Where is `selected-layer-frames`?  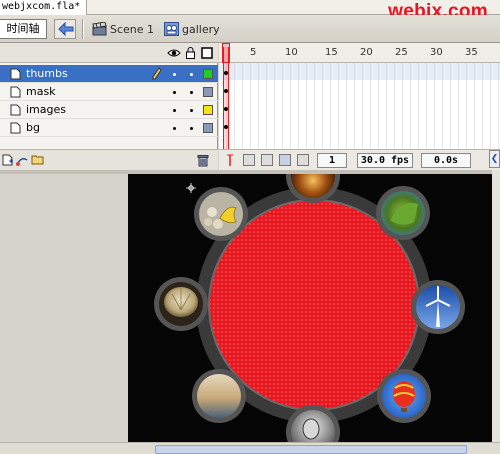 selected-layer-frames is located at coordinates (359, 71).